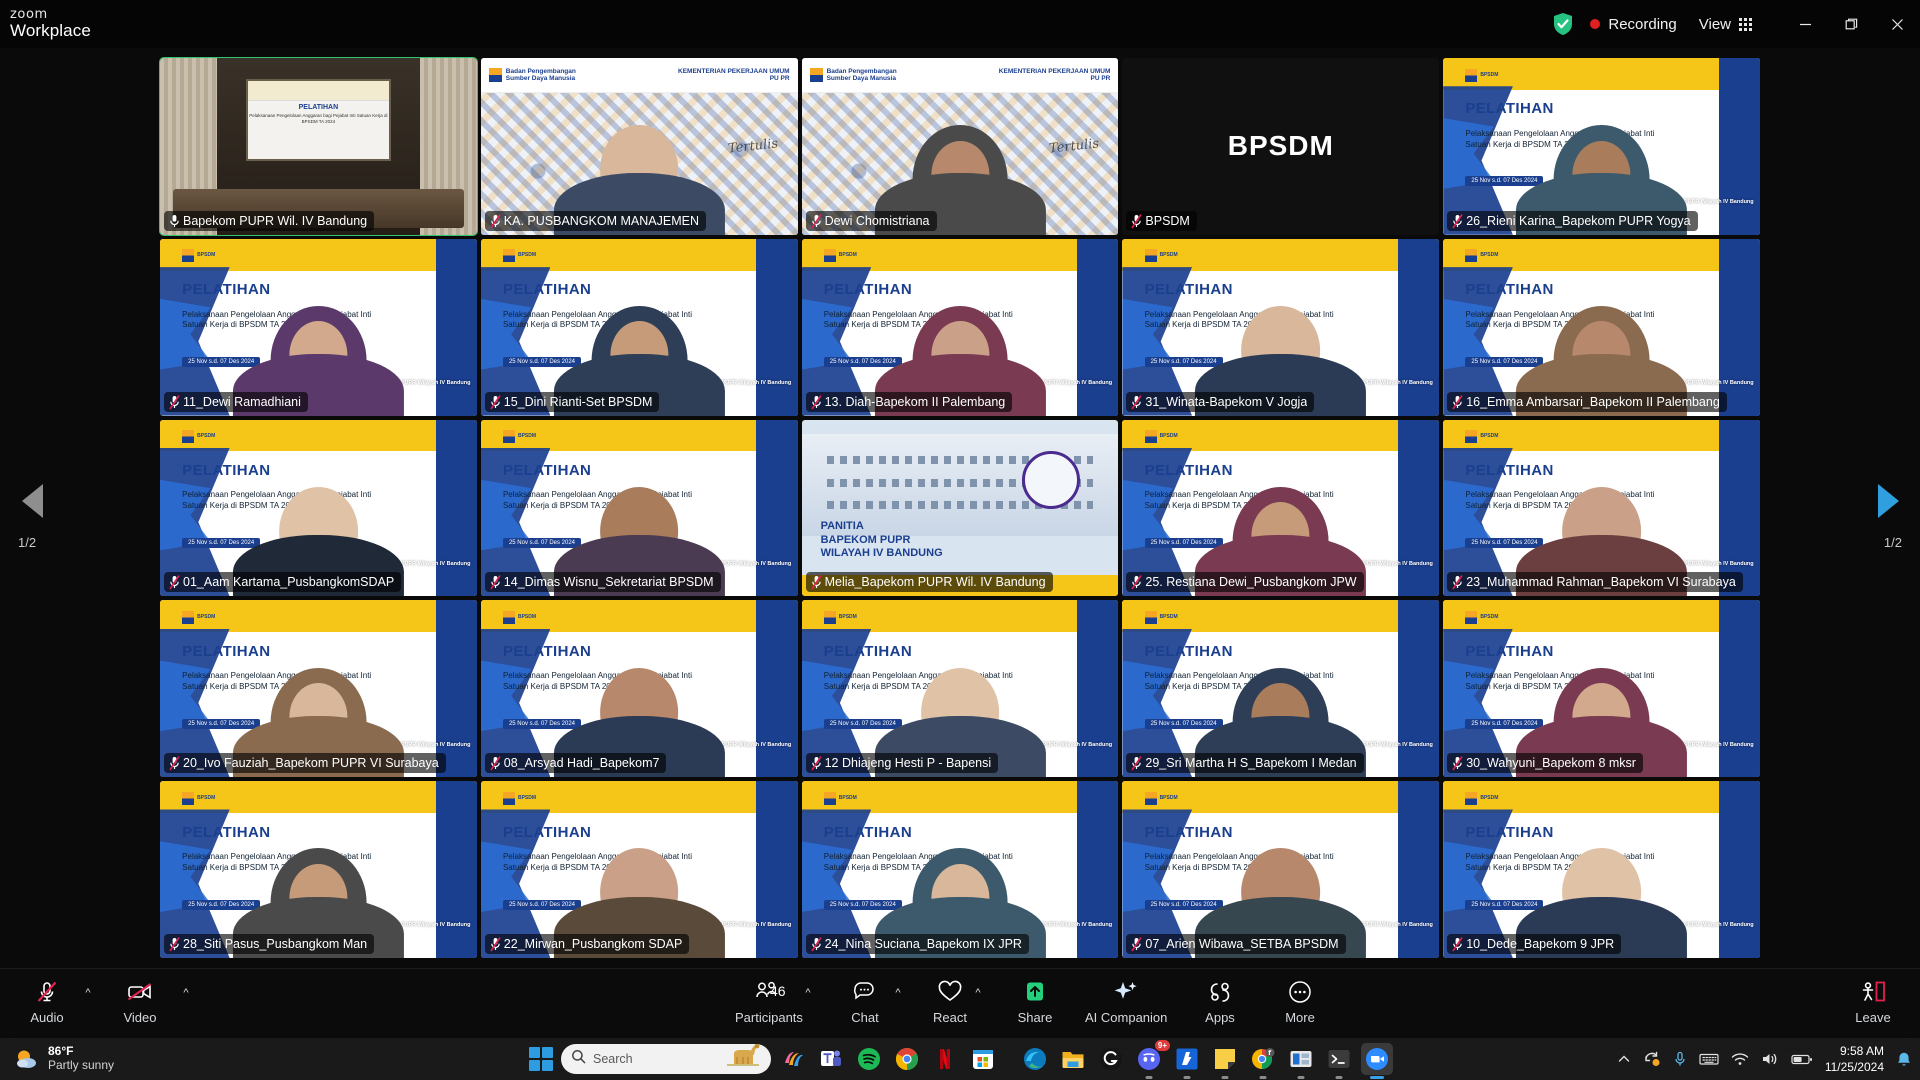 This screenshot has width=1920, height=1080. Describe the element at coordinates (666, 1059) in the screenshot. I see `search-input: Search` at that location.